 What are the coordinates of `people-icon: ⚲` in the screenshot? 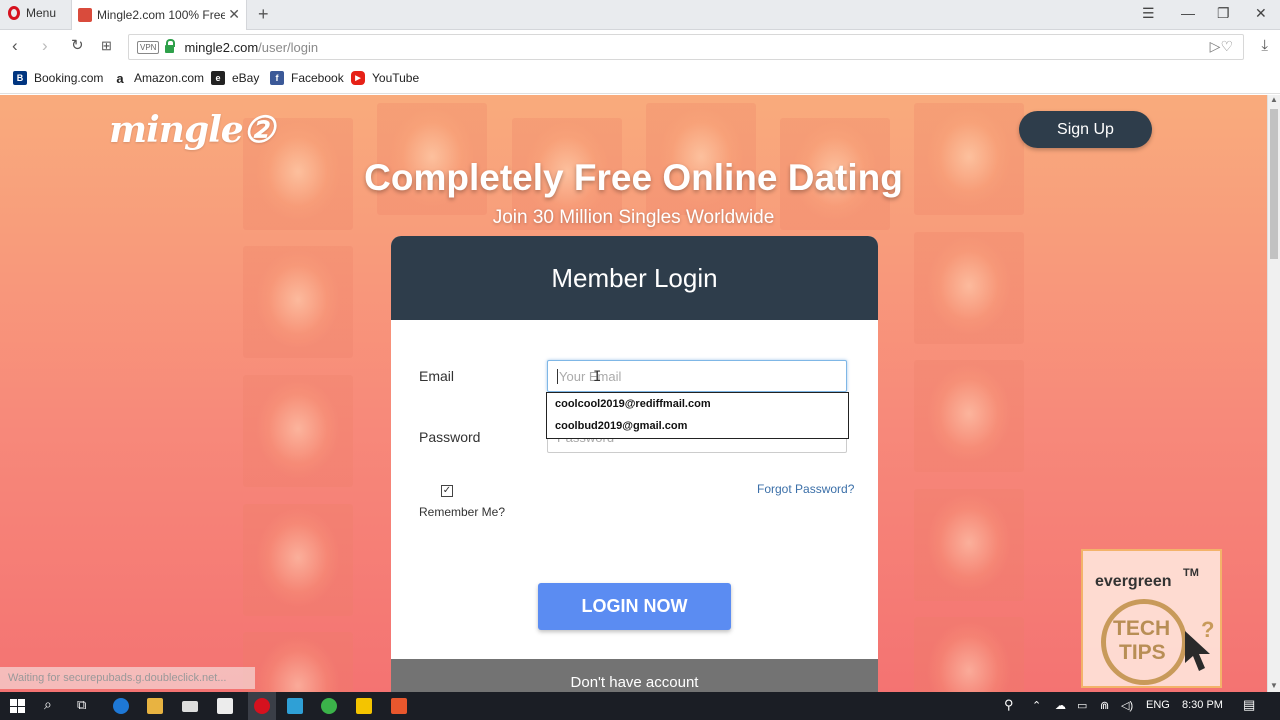 It's located at (1009, 705).